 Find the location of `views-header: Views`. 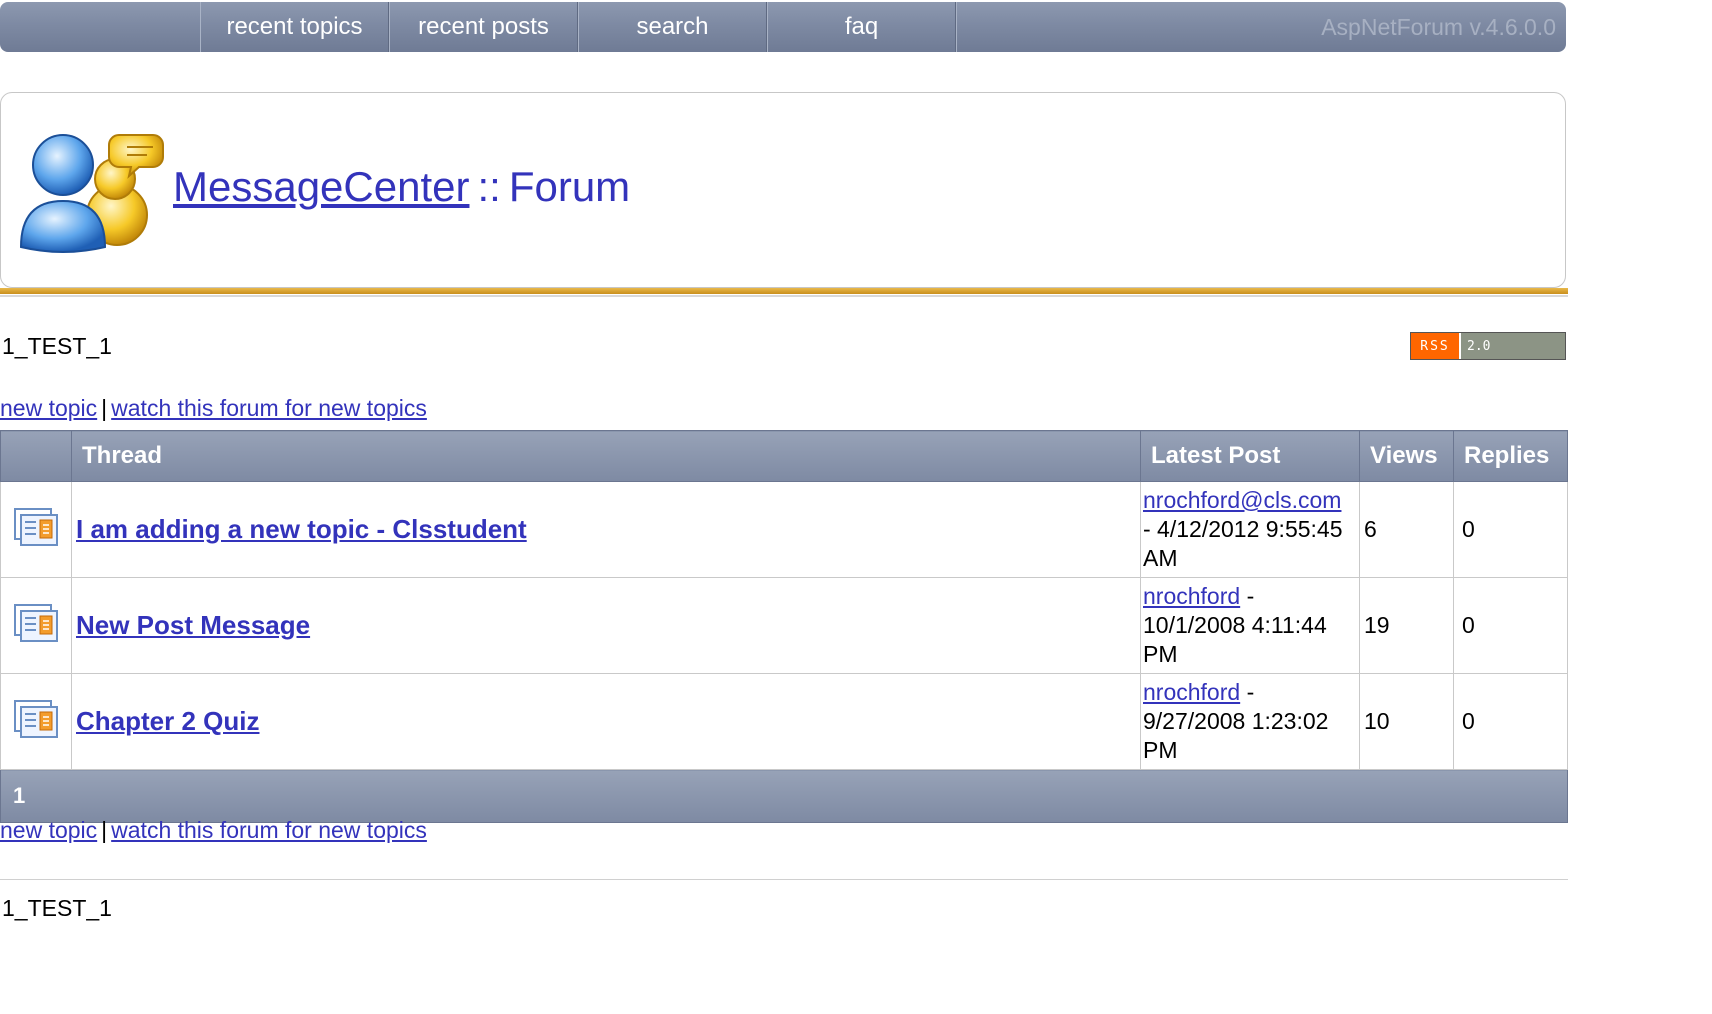

views-header: Views is located at coordinates (1406, 456).